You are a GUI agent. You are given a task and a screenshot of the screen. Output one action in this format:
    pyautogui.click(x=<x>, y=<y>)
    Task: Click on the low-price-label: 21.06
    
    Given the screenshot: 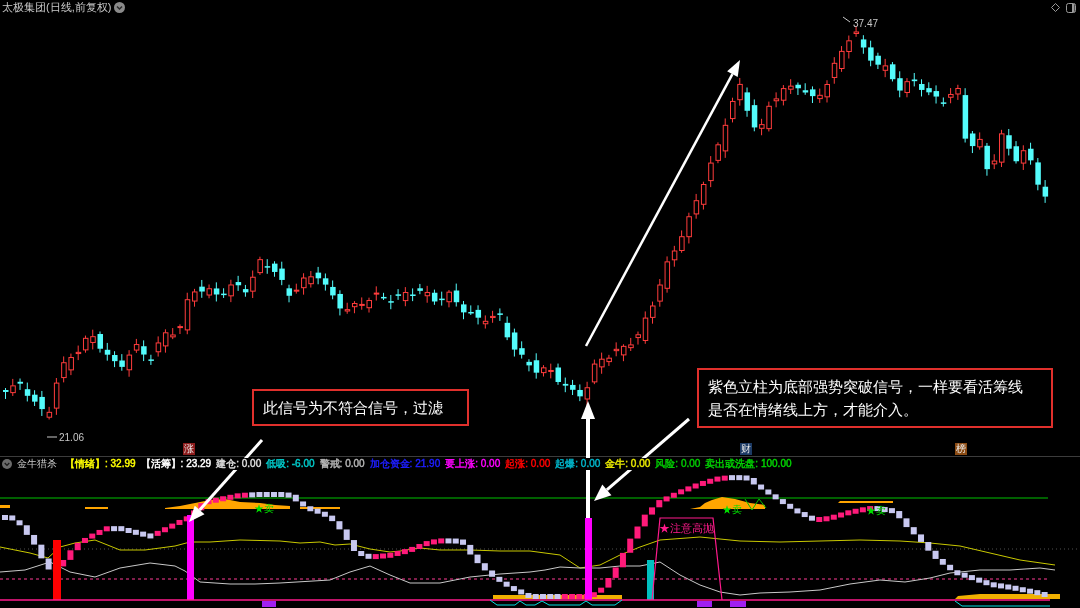 What is the action you would take?
    pyautogui.click(x=72, y=437)
    